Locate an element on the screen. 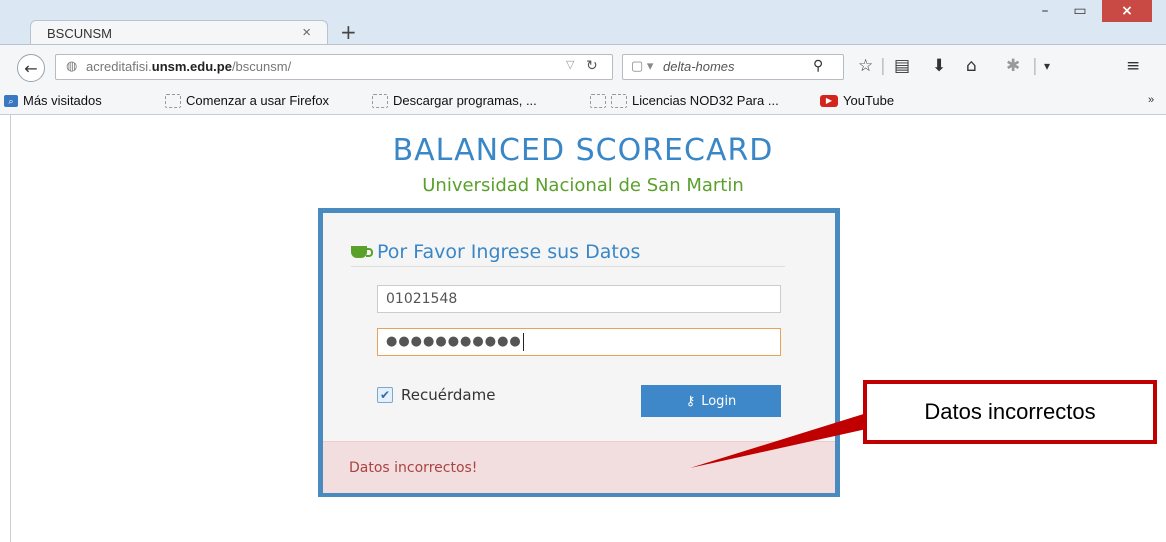  password-input: ●●●●●●●●●●● is located at coordinates (579, 342).